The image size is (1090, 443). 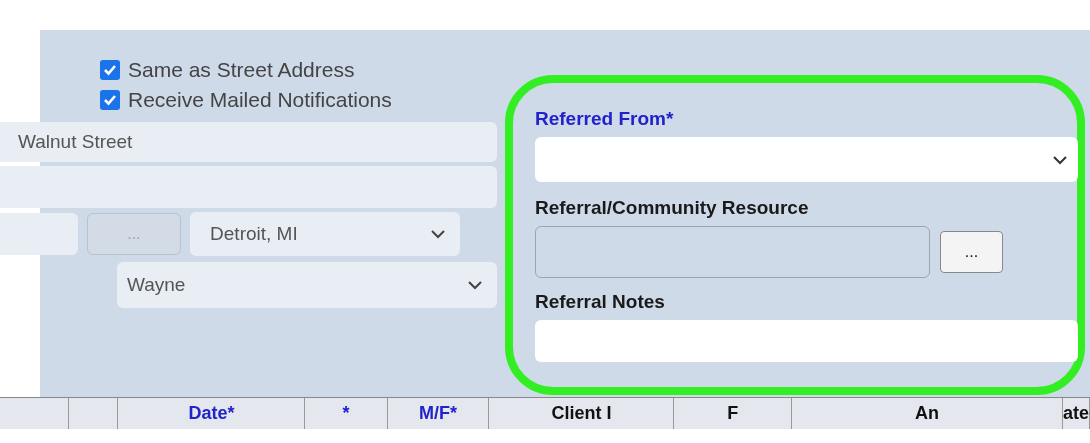 I want to click on field-label: Referral Notes, so click(x=600, y=302).